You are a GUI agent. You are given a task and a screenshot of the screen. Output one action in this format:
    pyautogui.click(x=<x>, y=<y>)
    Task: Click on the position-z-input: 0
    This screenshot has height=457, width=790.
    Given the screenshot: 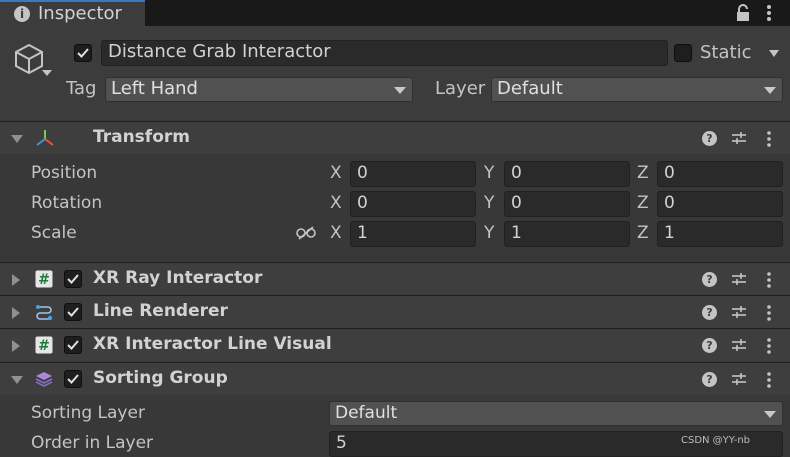 What is the action you would take?
    pyautogui.click(x=720, y=174)
    